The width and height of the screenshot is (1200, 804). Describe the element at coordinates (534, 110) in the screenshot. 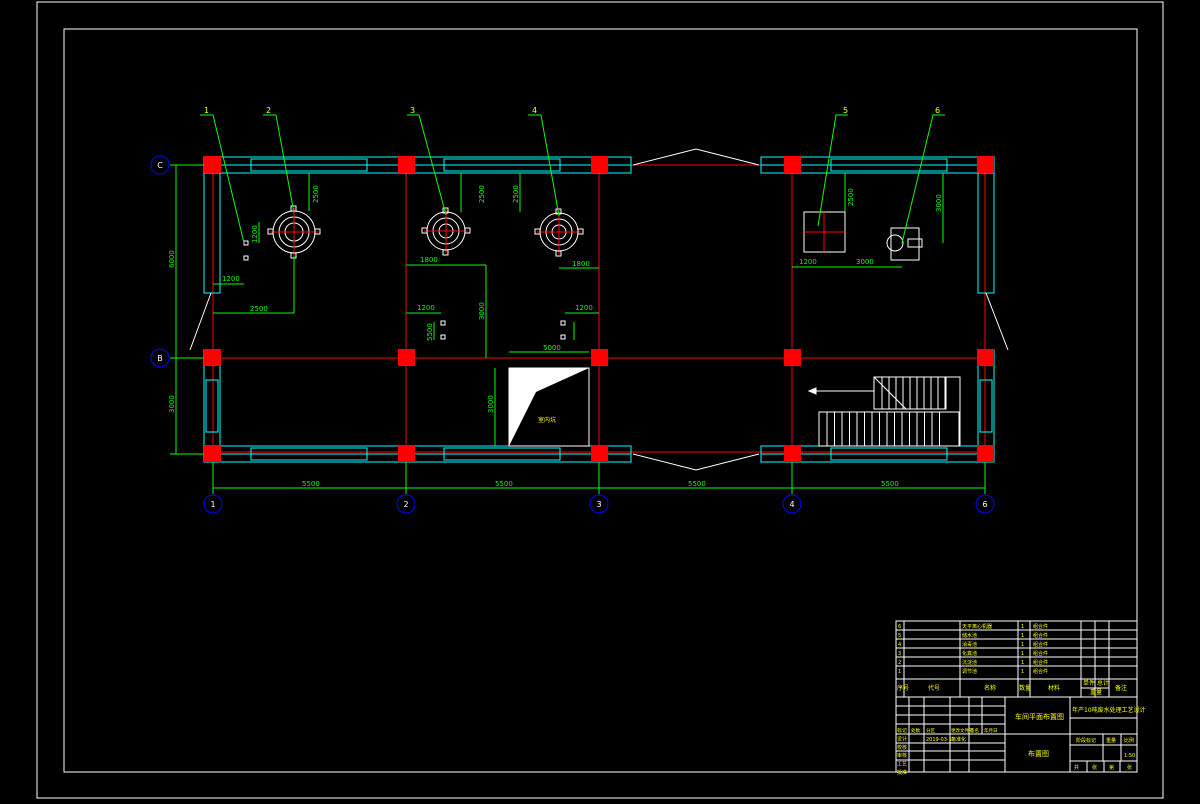

I see `callout-4: 4` at that location.